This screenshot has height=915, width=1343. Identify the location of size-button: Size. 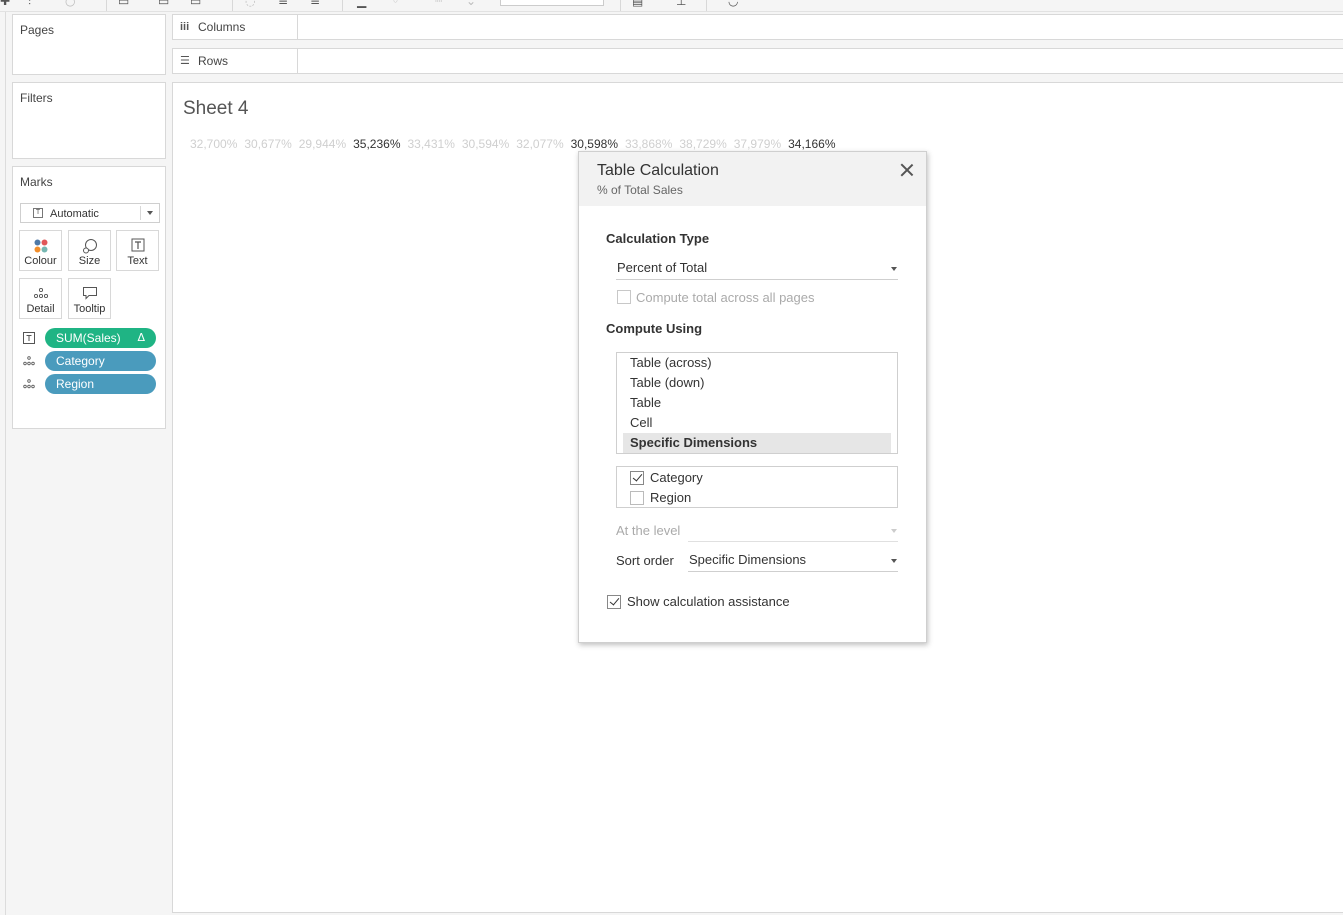
(89, 250).